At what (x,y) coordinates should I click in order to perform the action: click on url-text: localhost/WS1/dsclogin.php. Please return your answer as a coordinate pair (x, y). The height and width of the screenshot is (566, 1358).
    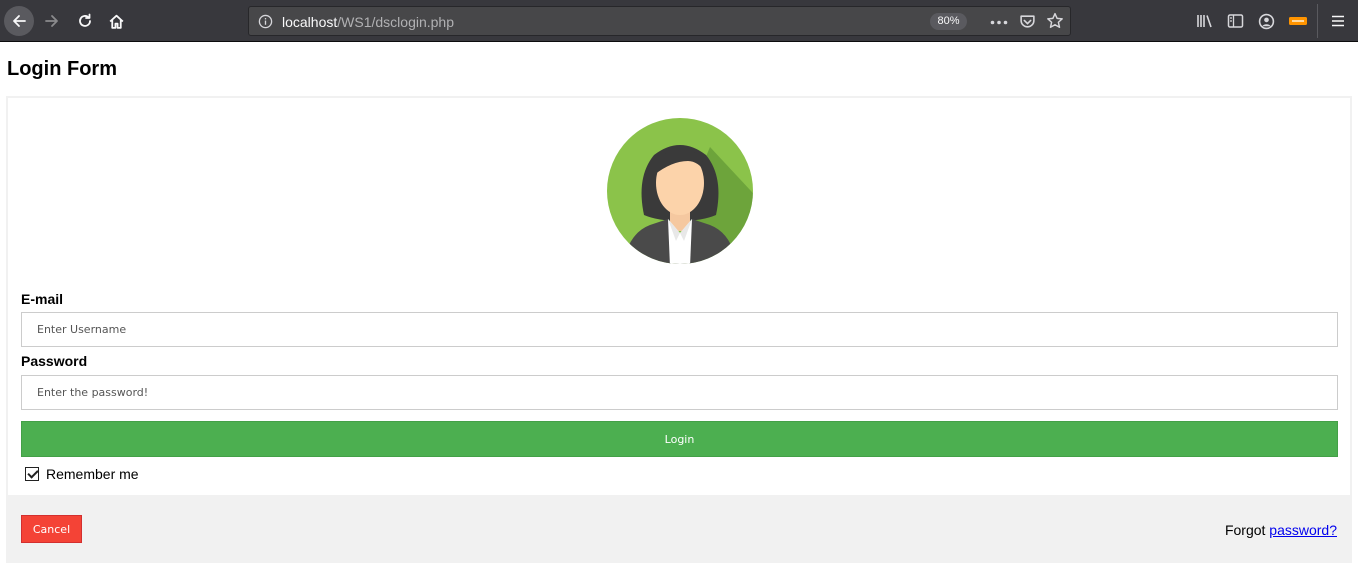
    Looking at the image, I should click on (368, 22).